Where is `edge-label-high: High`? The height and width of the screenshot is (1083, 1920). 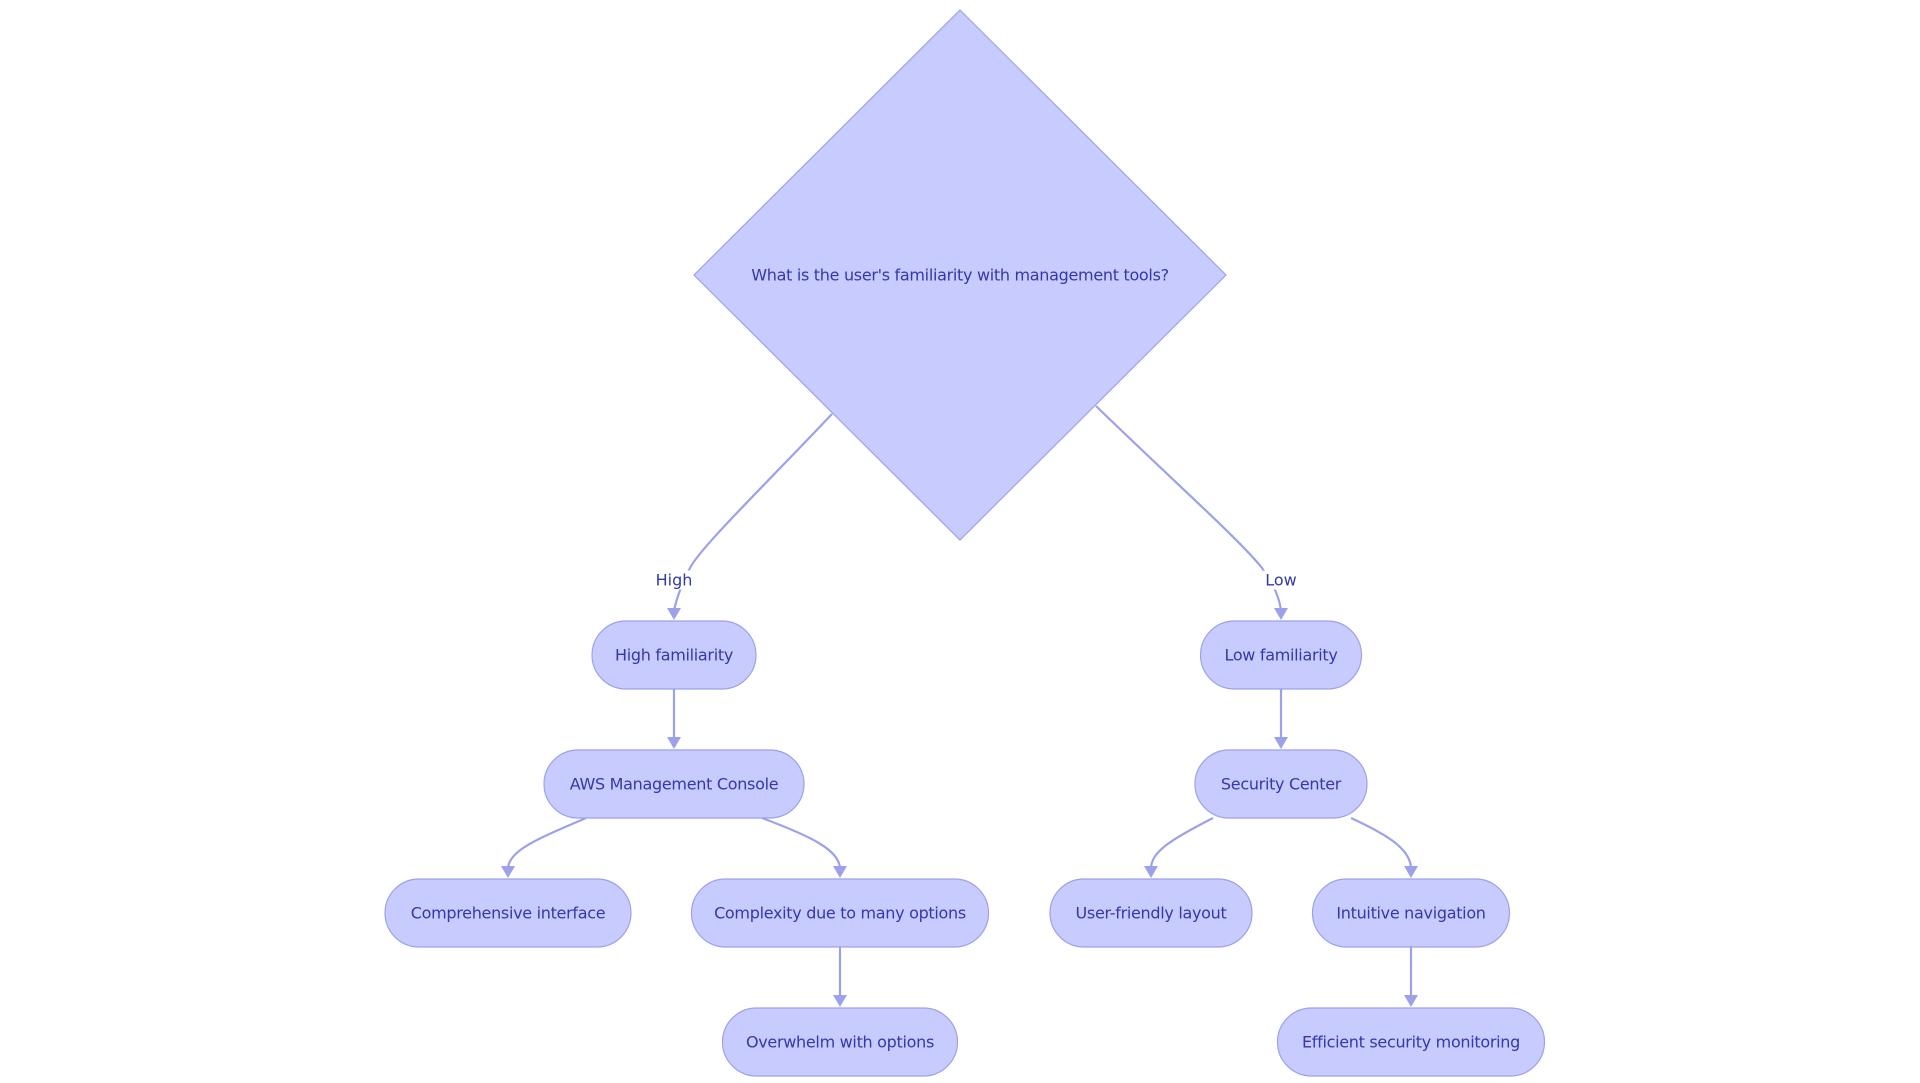 edge-label-high: High is located at coordinates (674, 580).